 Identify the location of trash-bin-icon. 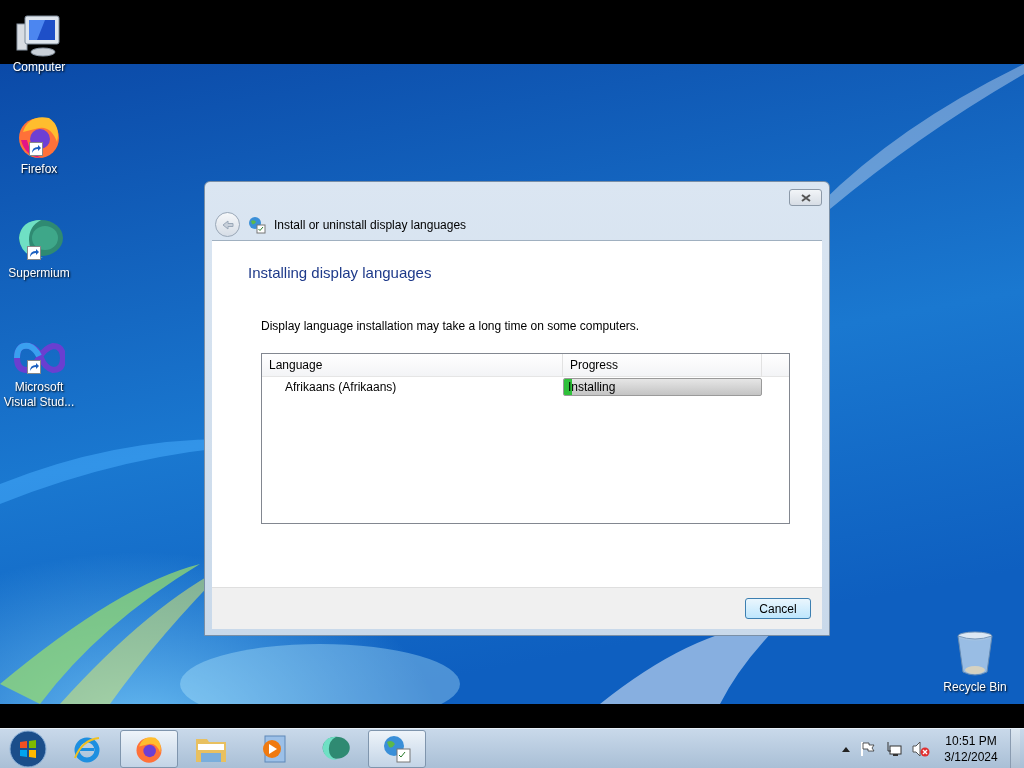
(975, 654).